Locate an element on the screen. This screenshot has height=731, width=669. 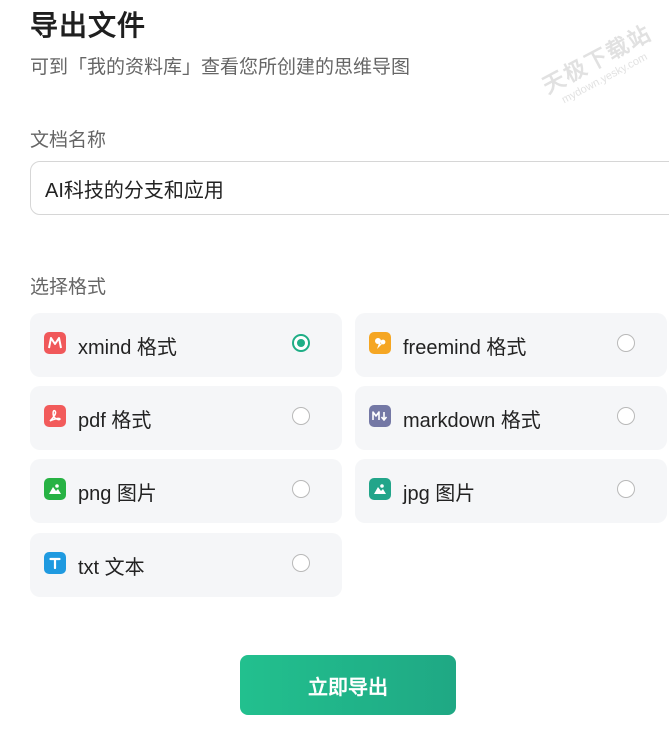
format-option-label: freemind 格式 is located at coordinates (465, 348).